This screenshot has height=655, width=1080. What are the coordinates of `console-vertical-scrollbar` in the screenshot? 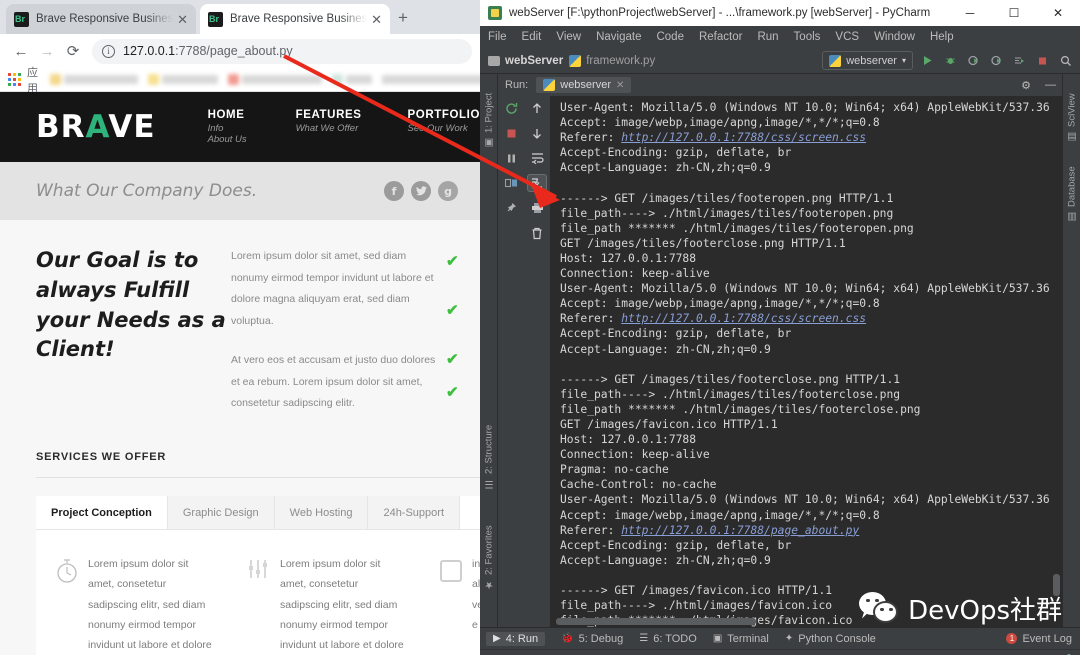 It's located at (1056, 356).